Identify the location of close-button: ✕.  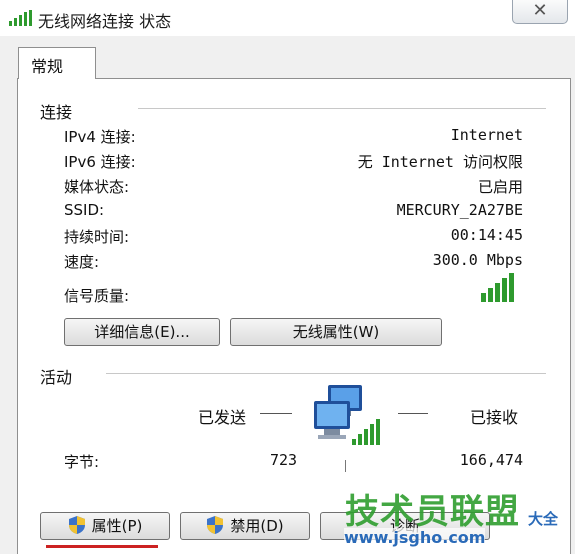
(540, 12).